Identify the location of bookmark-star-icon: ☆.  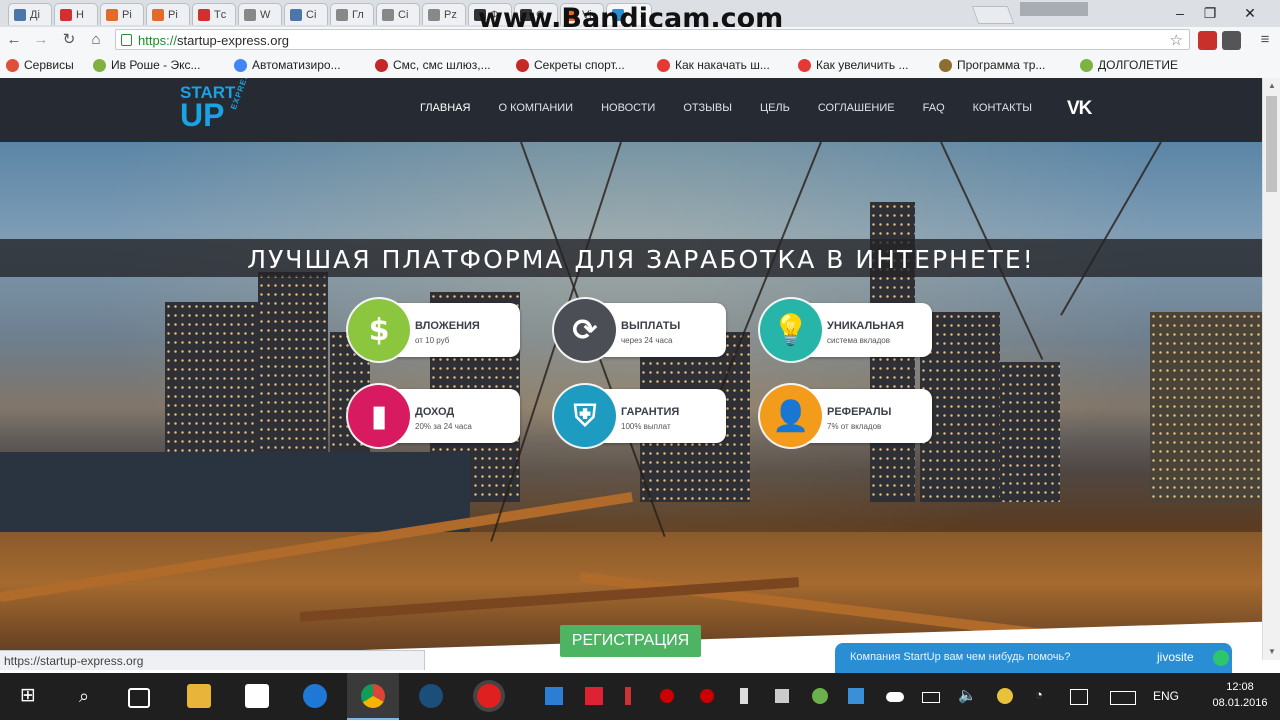
(1176, 40).